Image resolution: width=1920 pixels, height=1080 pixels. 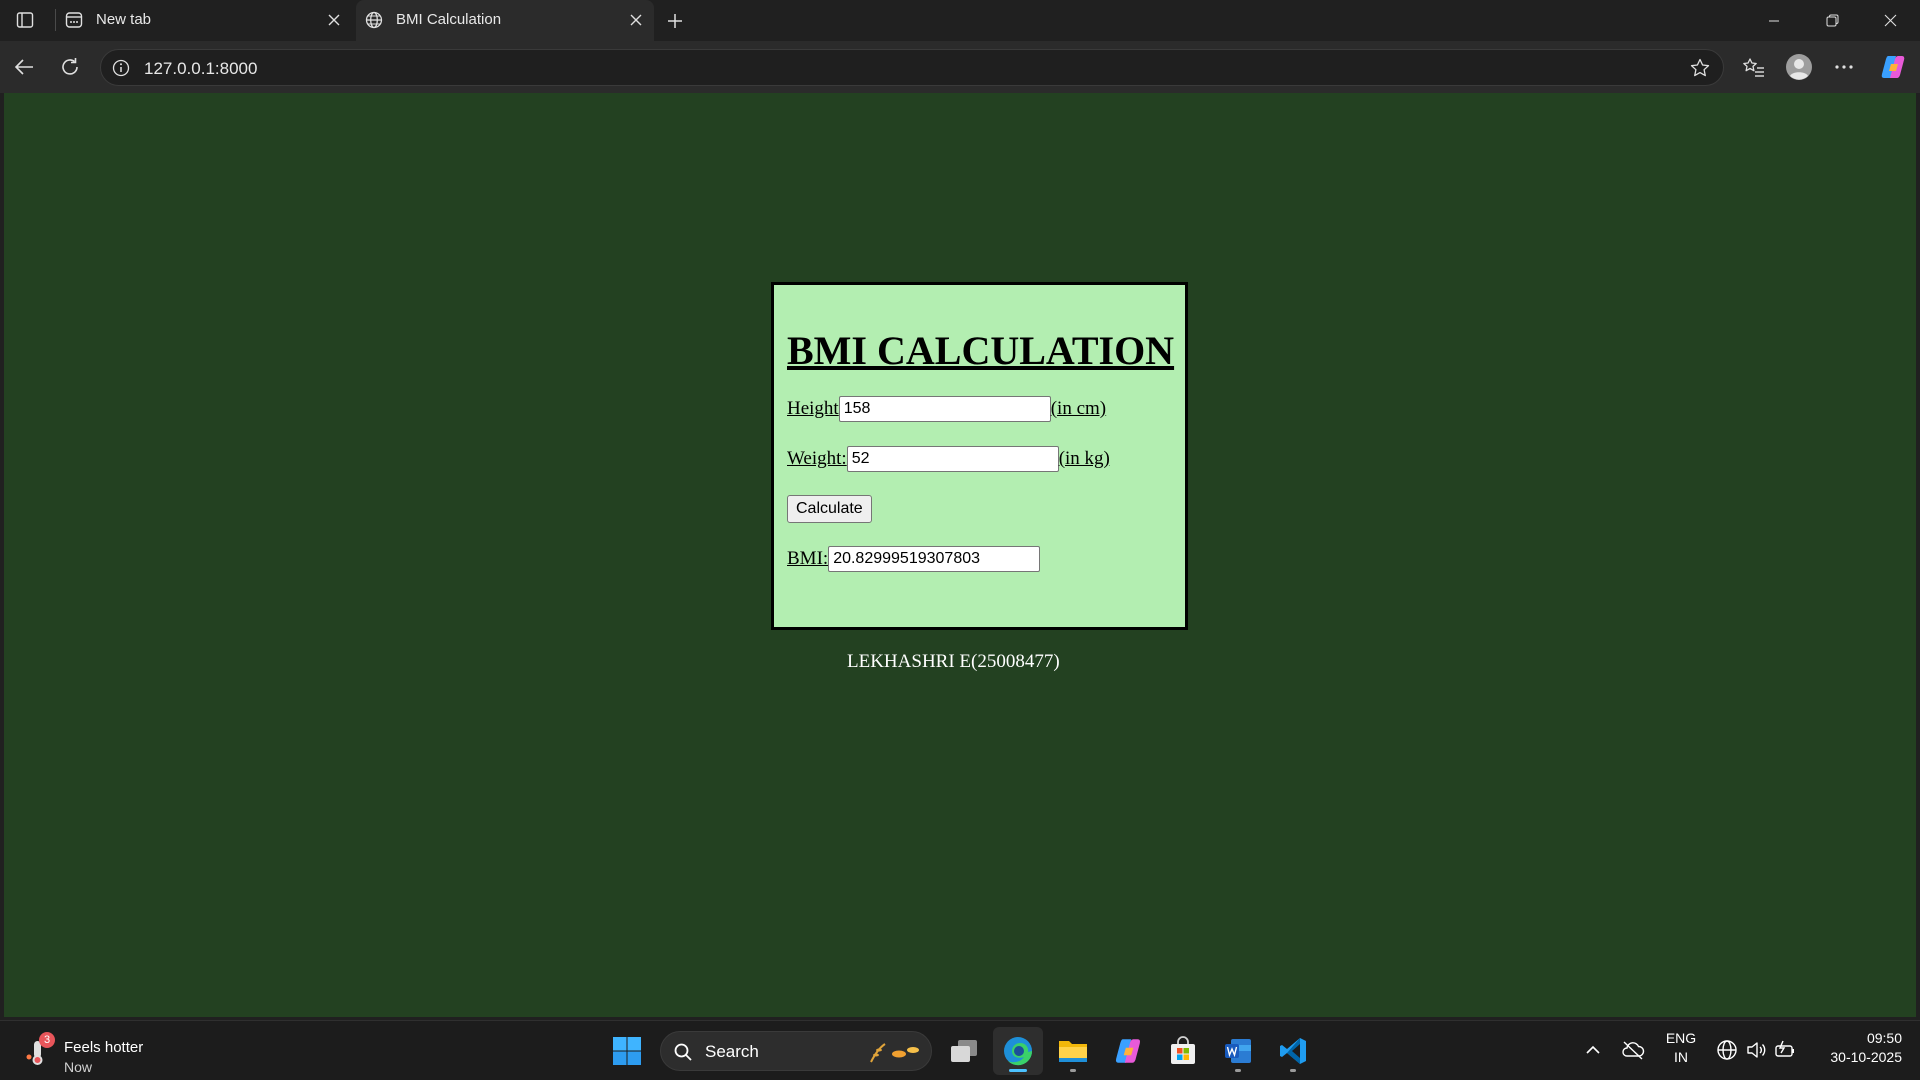 I want to click on refresh-icon, so click(x=70, y=66).